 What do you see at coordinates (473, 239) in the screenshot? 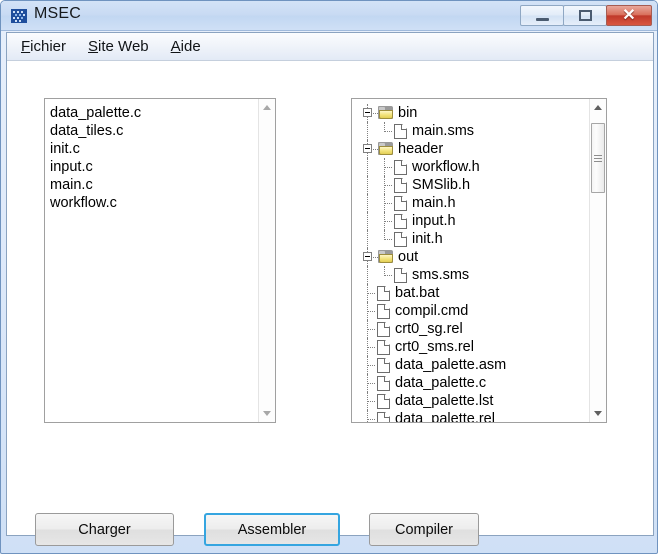
I see `tree-file-node: init.h` at bounding box center [473, 239].